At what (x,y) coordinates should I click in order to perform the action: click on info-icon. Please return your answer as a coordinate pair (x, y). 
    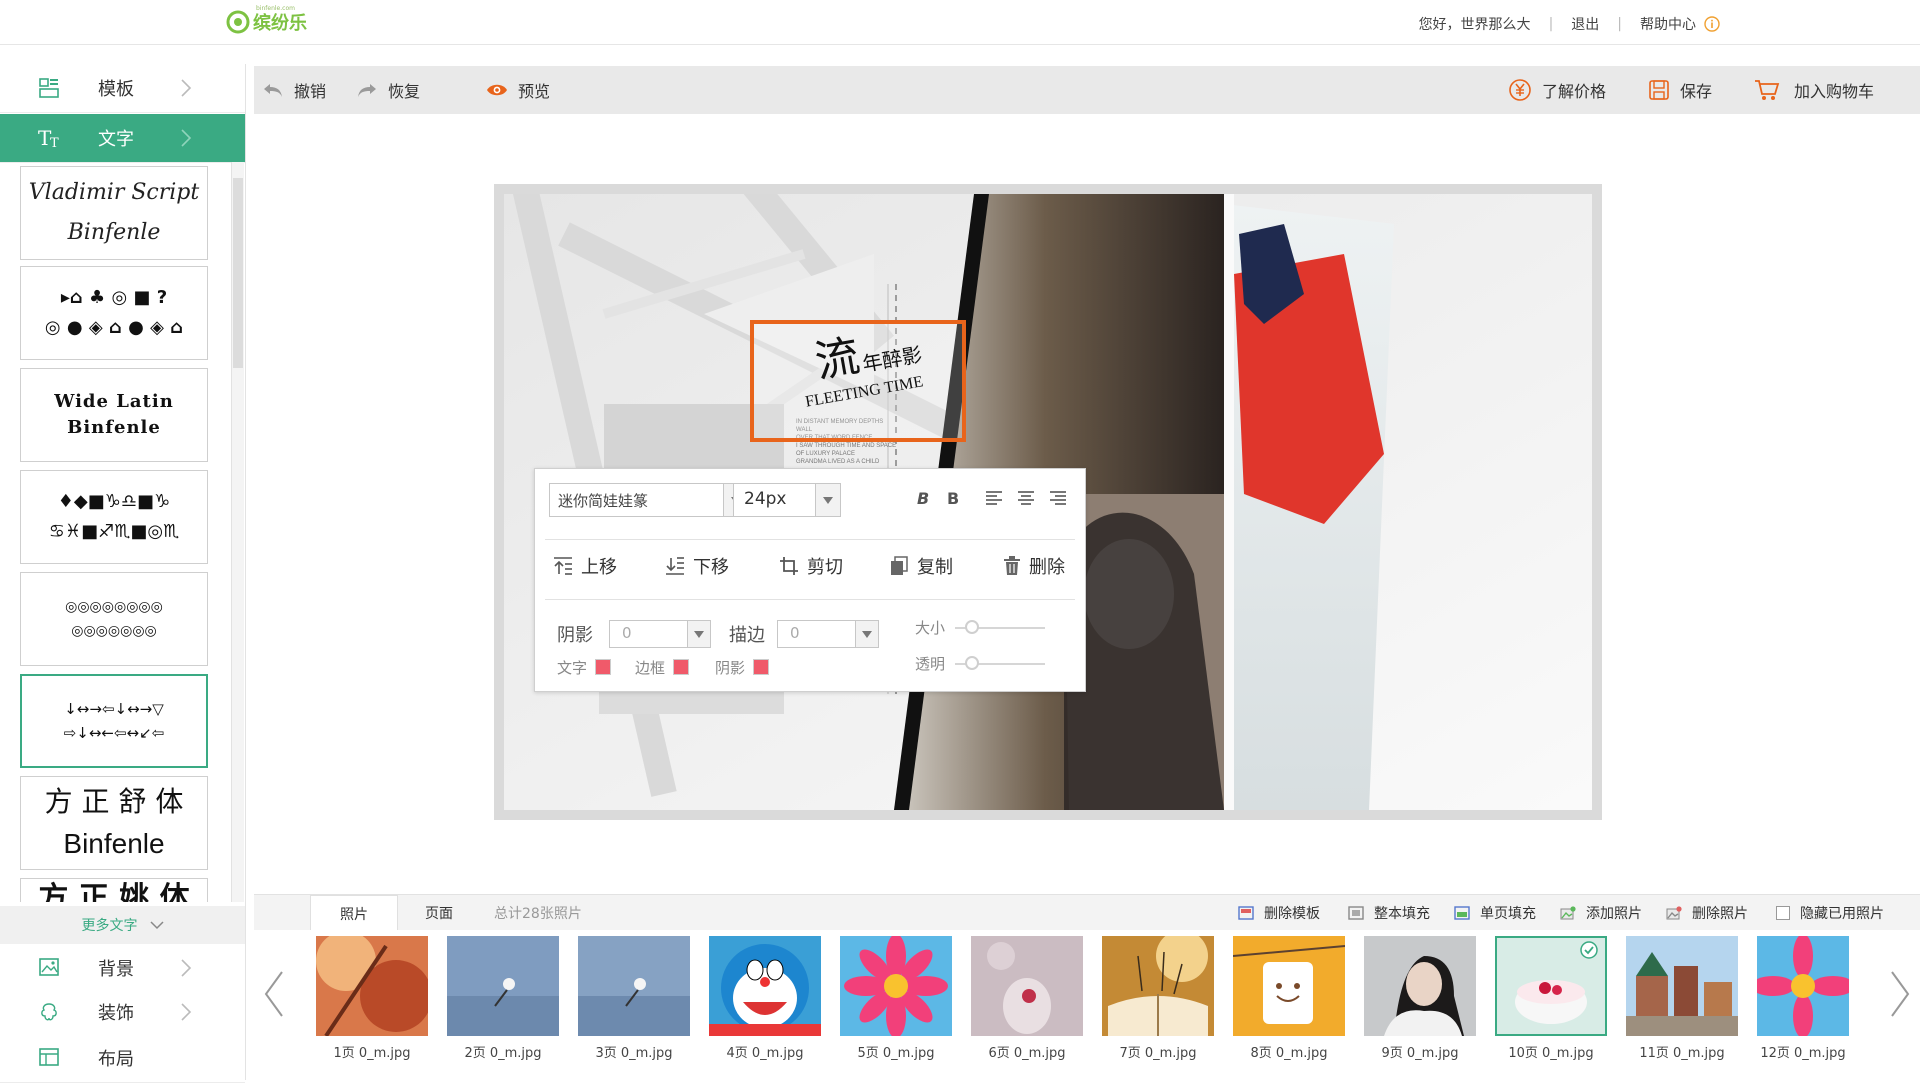
    Looking at the image, I should click on (1712, 24).